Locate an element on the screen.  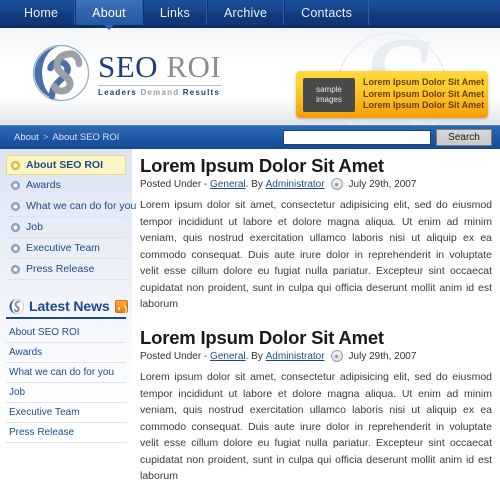
nav-item-archive: Archive is located at coordinates (246, 12).